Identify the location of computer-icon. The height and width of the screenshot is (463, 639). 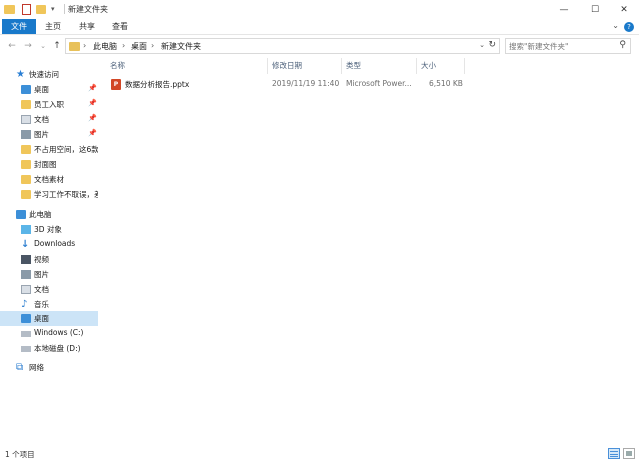
(21, 214).